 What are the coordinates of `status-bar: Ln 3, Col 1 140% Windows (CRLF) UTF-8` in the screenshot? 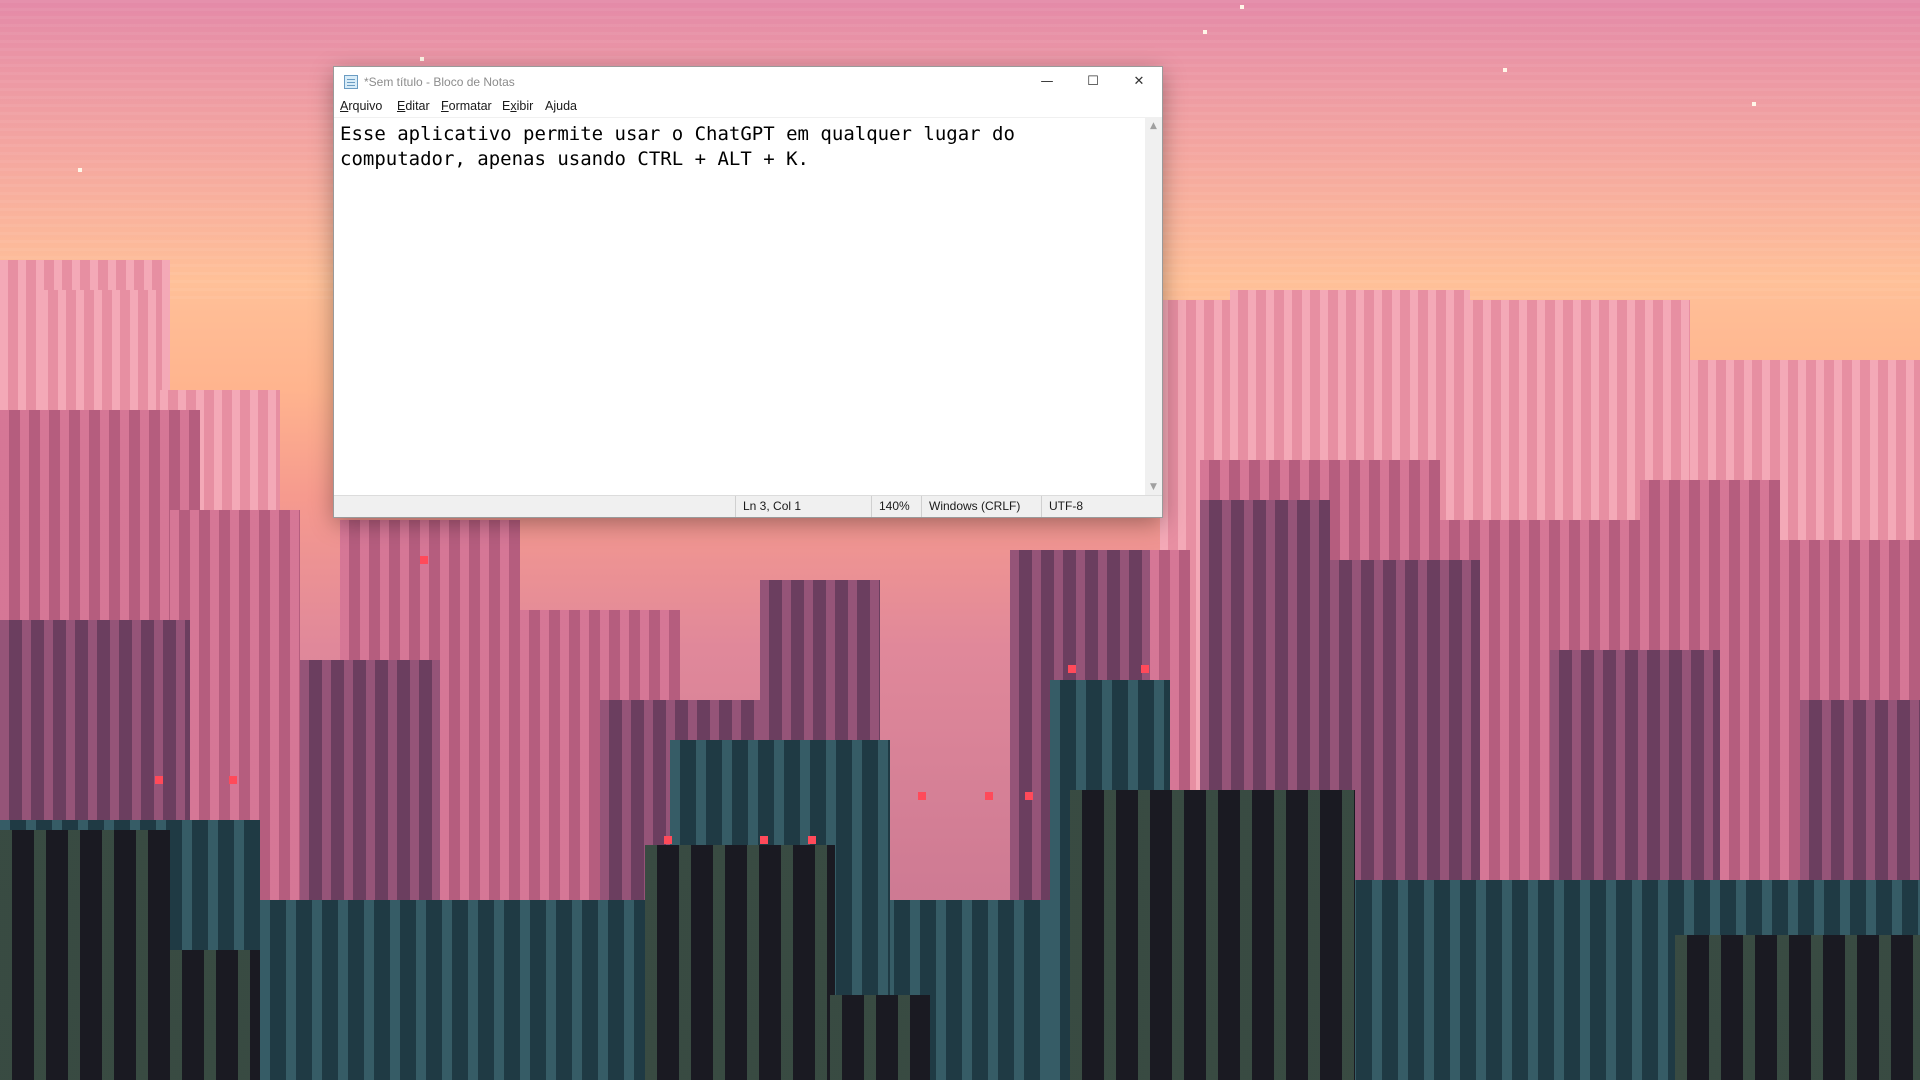 It's located at (748, 506).